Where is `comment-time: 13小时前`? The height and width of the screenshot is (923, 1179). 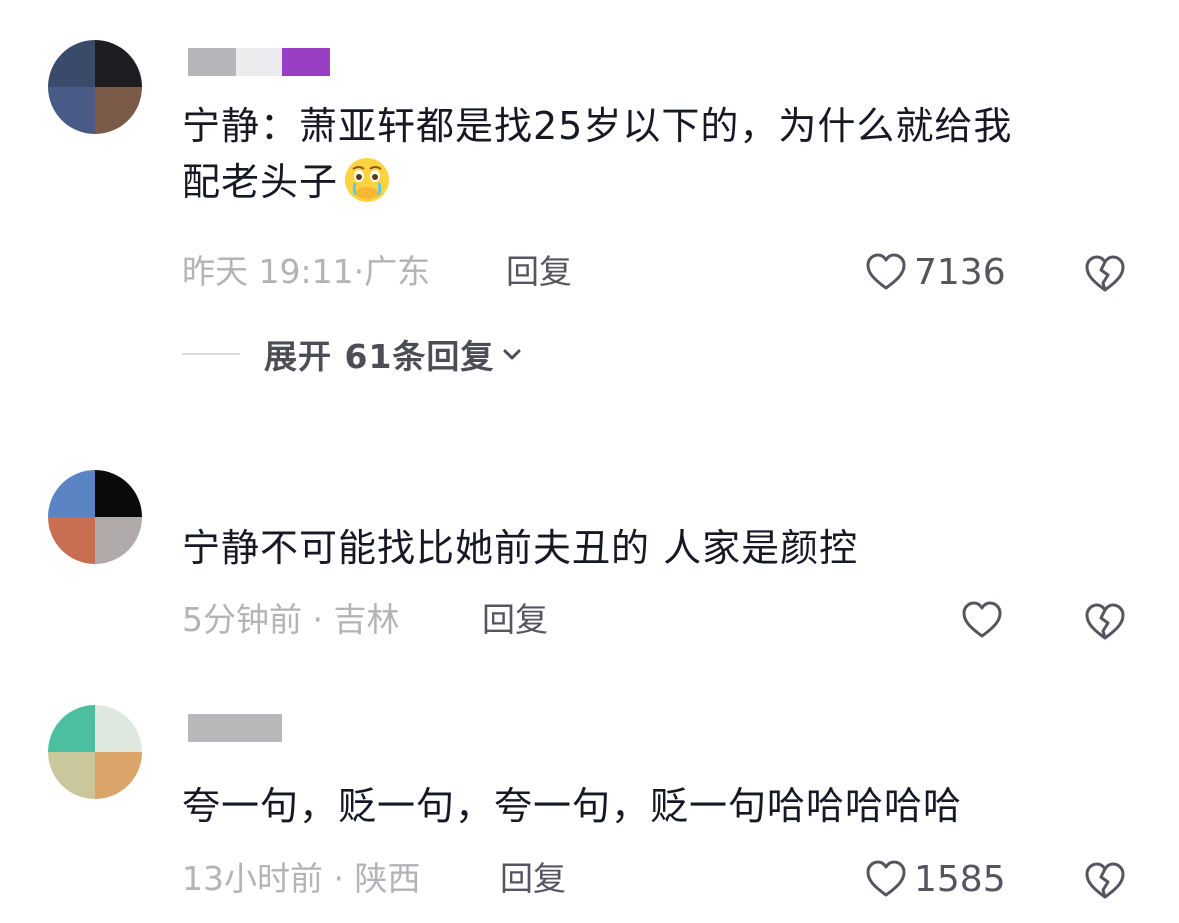 comment-time: 13小时前 is located at coordinates (252, 878).